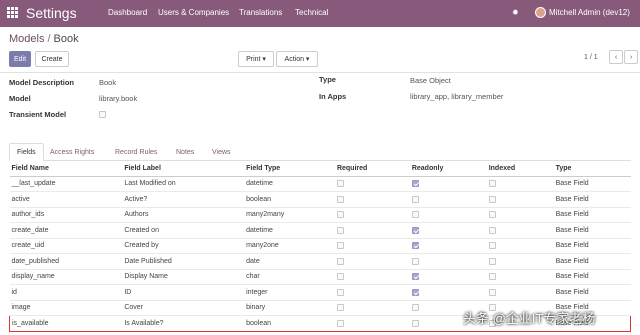  I want to click on field-label-cell: Authors, so click(183, 215).